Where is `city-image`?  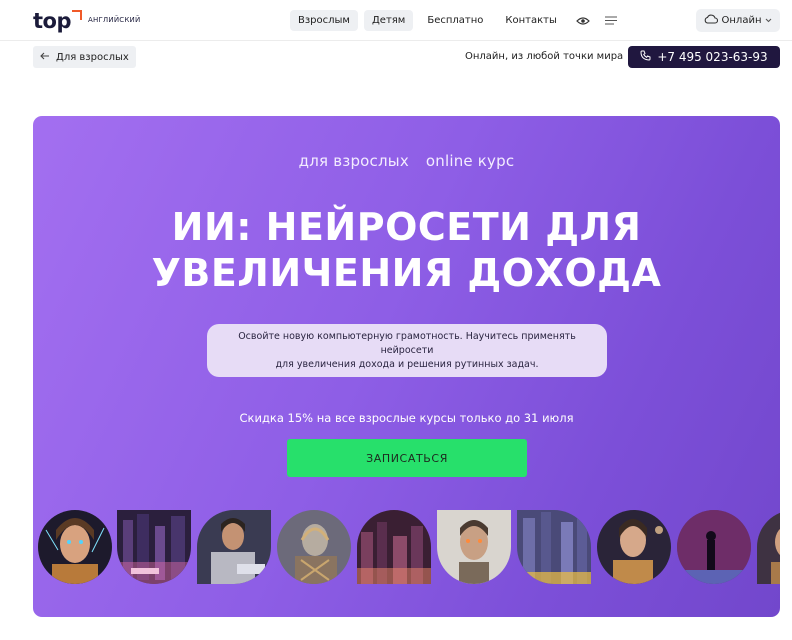
city-image is located at coordinates (154, 547).